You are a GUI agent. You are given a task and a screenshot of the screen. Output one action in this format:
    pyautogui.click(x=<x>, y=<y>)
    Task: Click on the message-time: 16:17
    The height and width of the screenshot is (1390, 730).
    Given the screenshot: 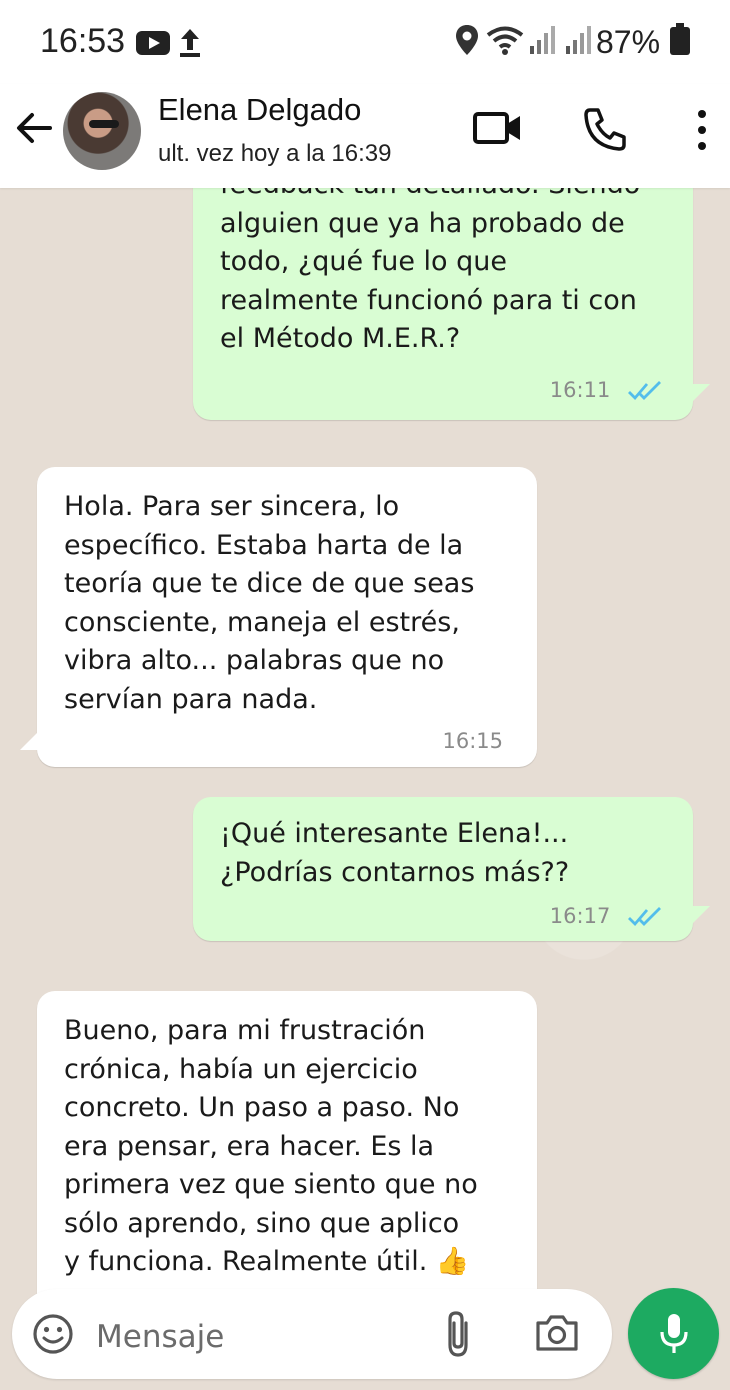 What is the action you would take?
    pyautogui.click(x=580, y=916)
    